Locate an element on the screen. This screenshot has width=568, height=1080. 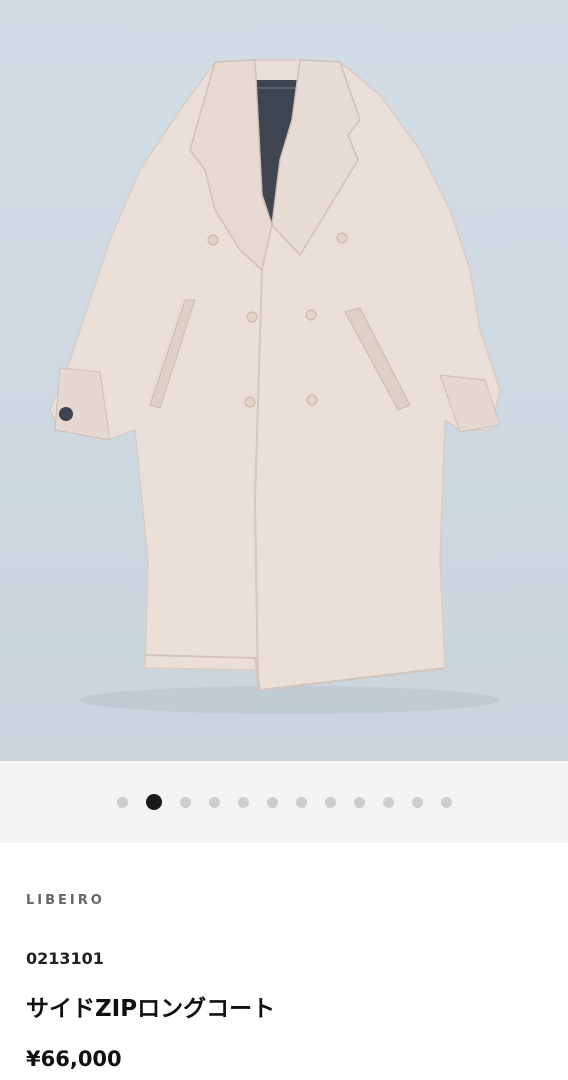
product-code: 0213101 is located at coordinates (65, 958).